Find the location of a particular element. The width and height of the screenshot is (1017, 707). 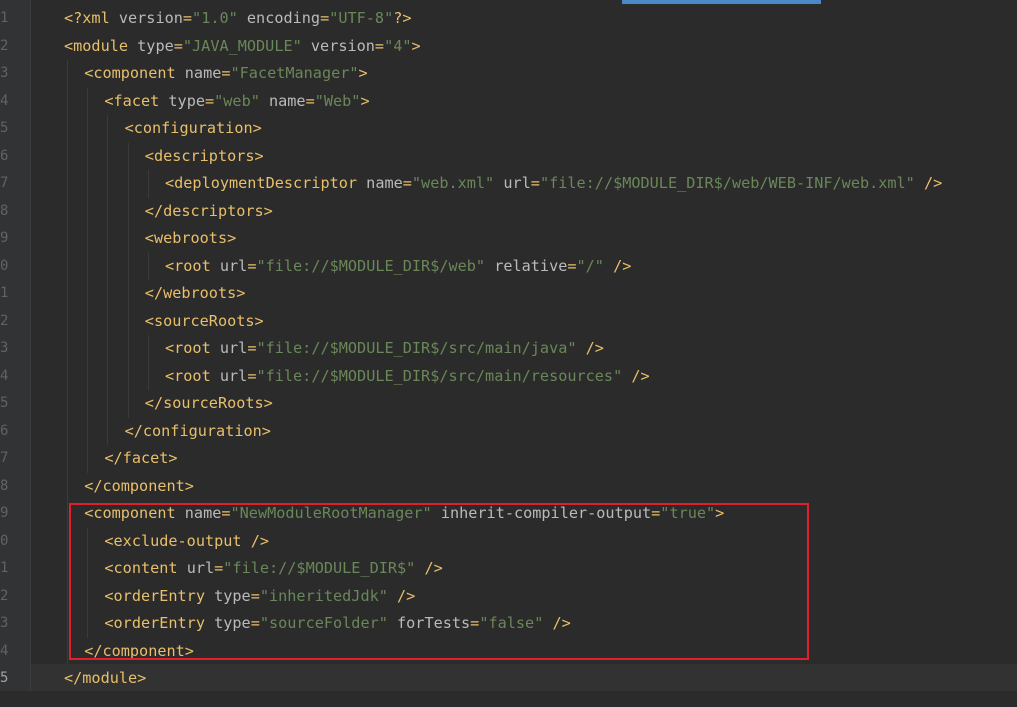

code-line: 2 <sourceRoots> is located at coordinates (508, 322).